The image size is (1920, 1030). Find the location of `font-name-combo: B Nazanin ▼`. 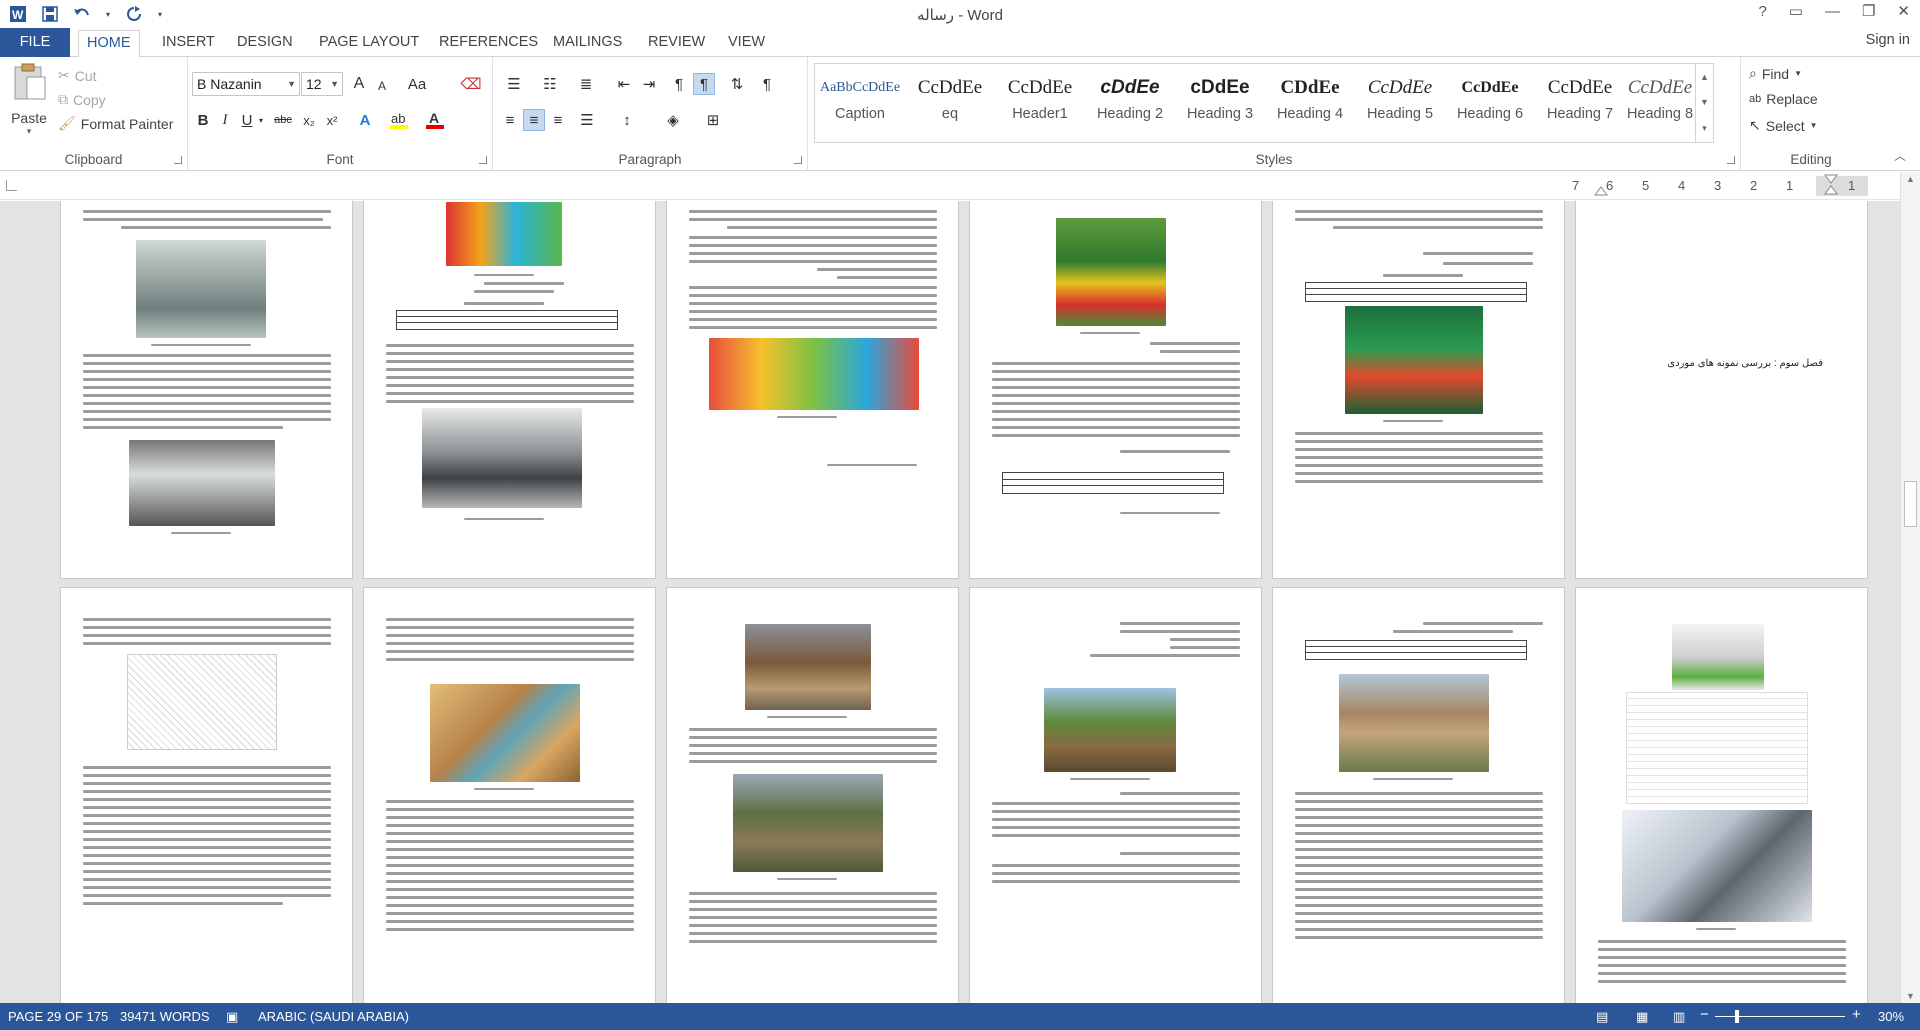

font-name-combo: B Nazanin ▼ is located at coordinates (246, 84).